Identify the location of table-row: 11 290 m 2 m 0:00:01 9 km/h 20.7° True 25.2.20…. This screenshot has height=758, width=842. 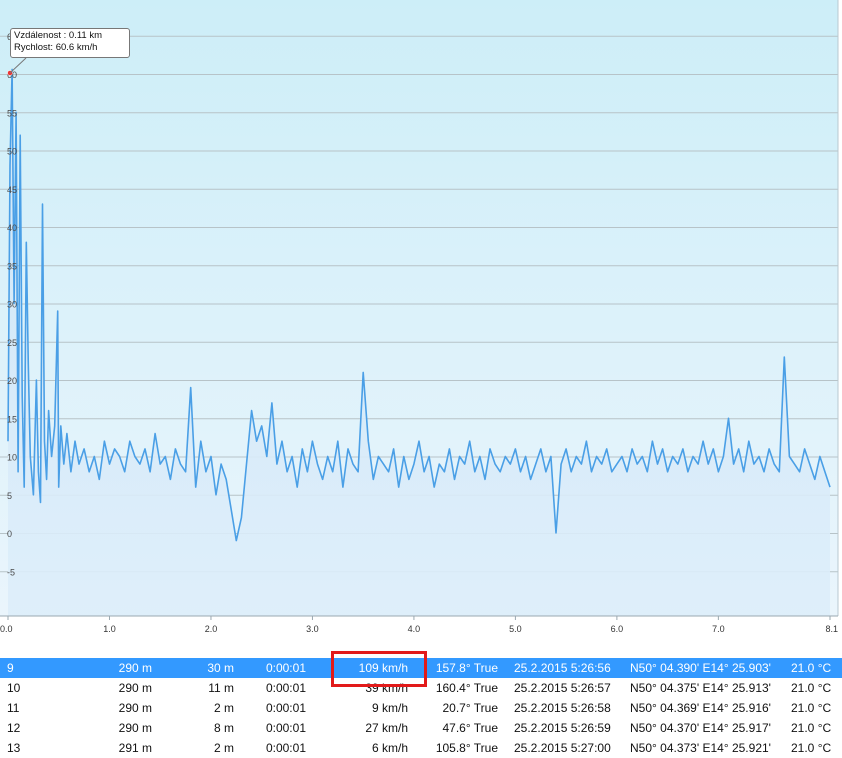
(421, 708).